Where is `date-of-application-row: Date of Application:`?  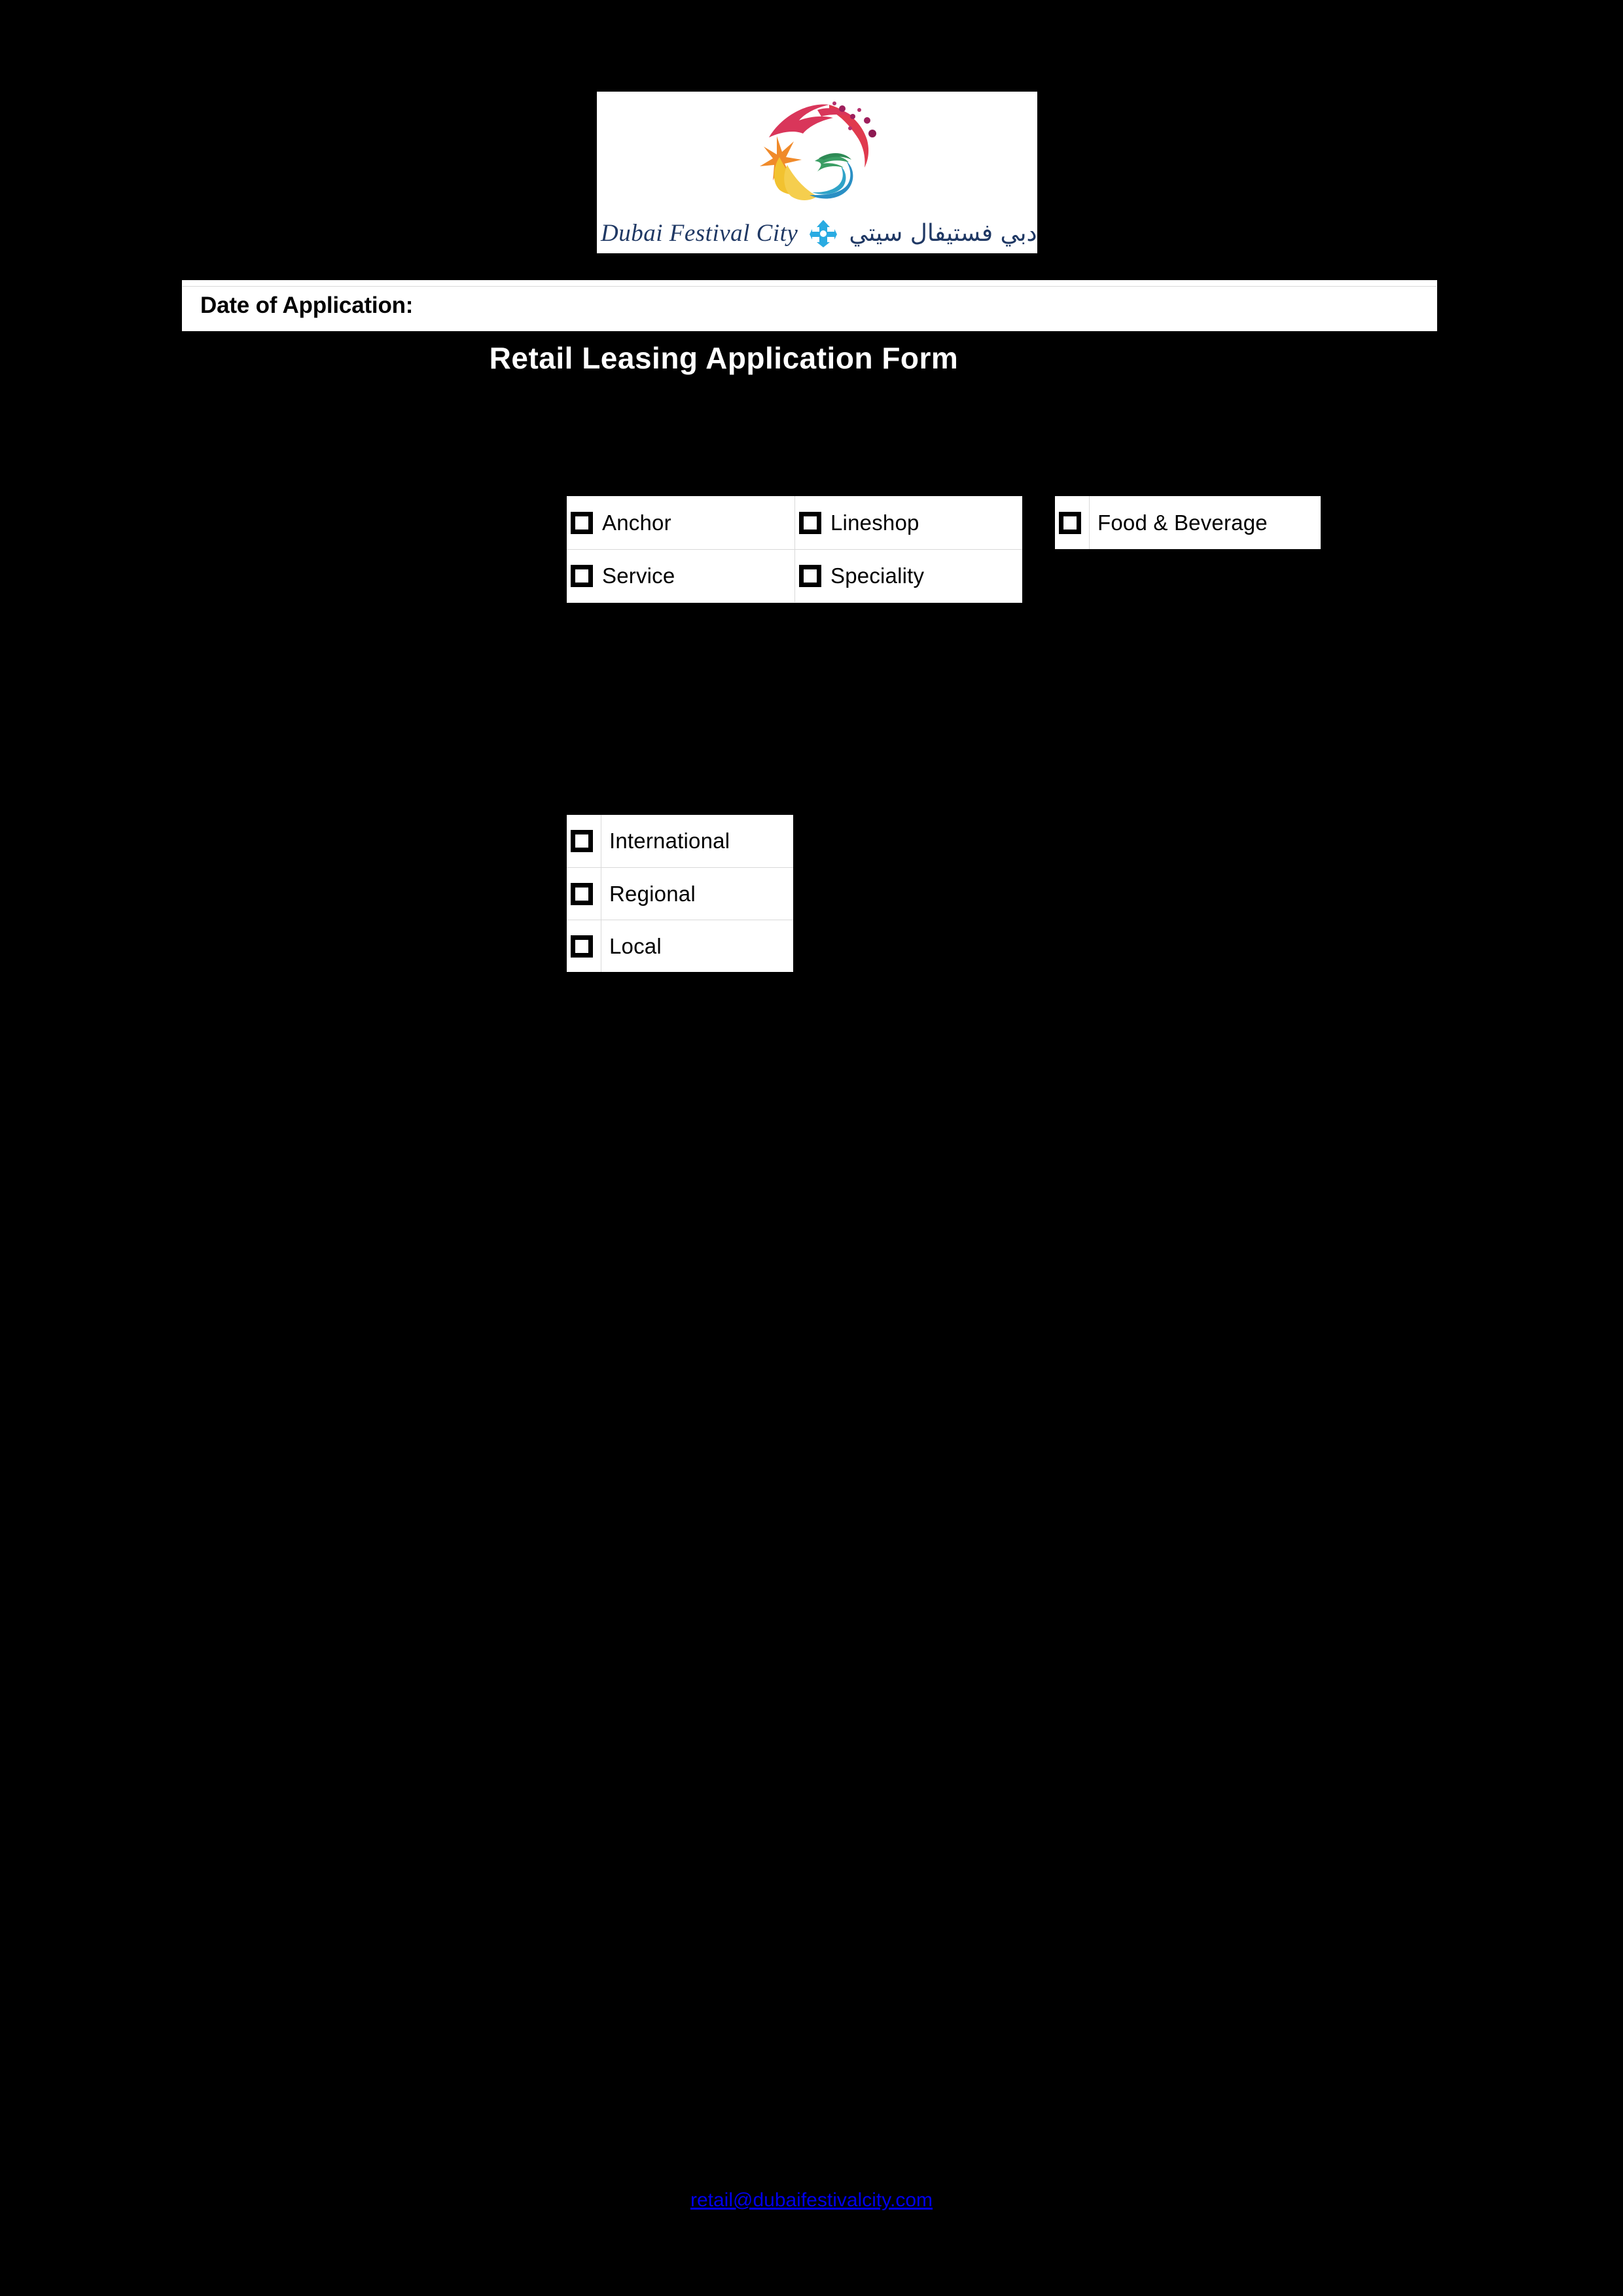
date-of-application-row: Date of Application: is located at coordinates (810, 305).